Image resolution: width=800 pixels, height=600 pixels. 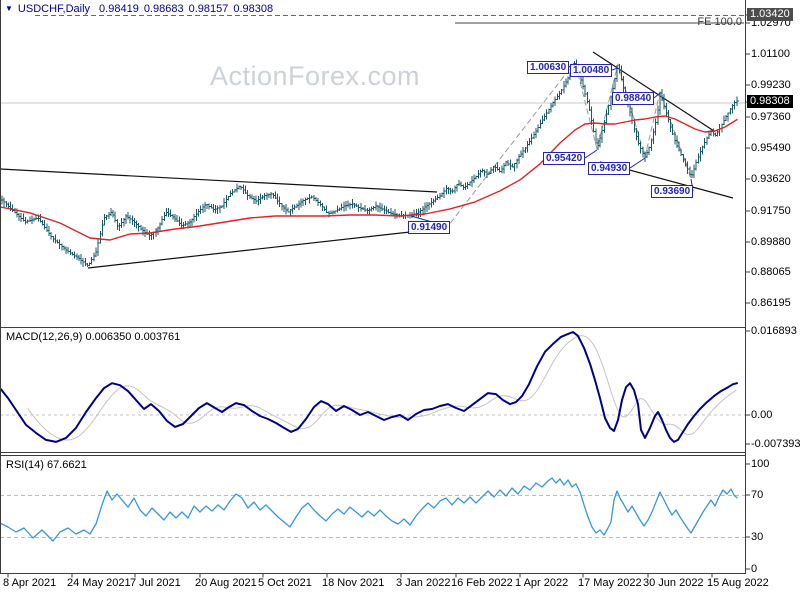 I want to click on price-axis-label: 1.01100, so click(x=770, y=54).